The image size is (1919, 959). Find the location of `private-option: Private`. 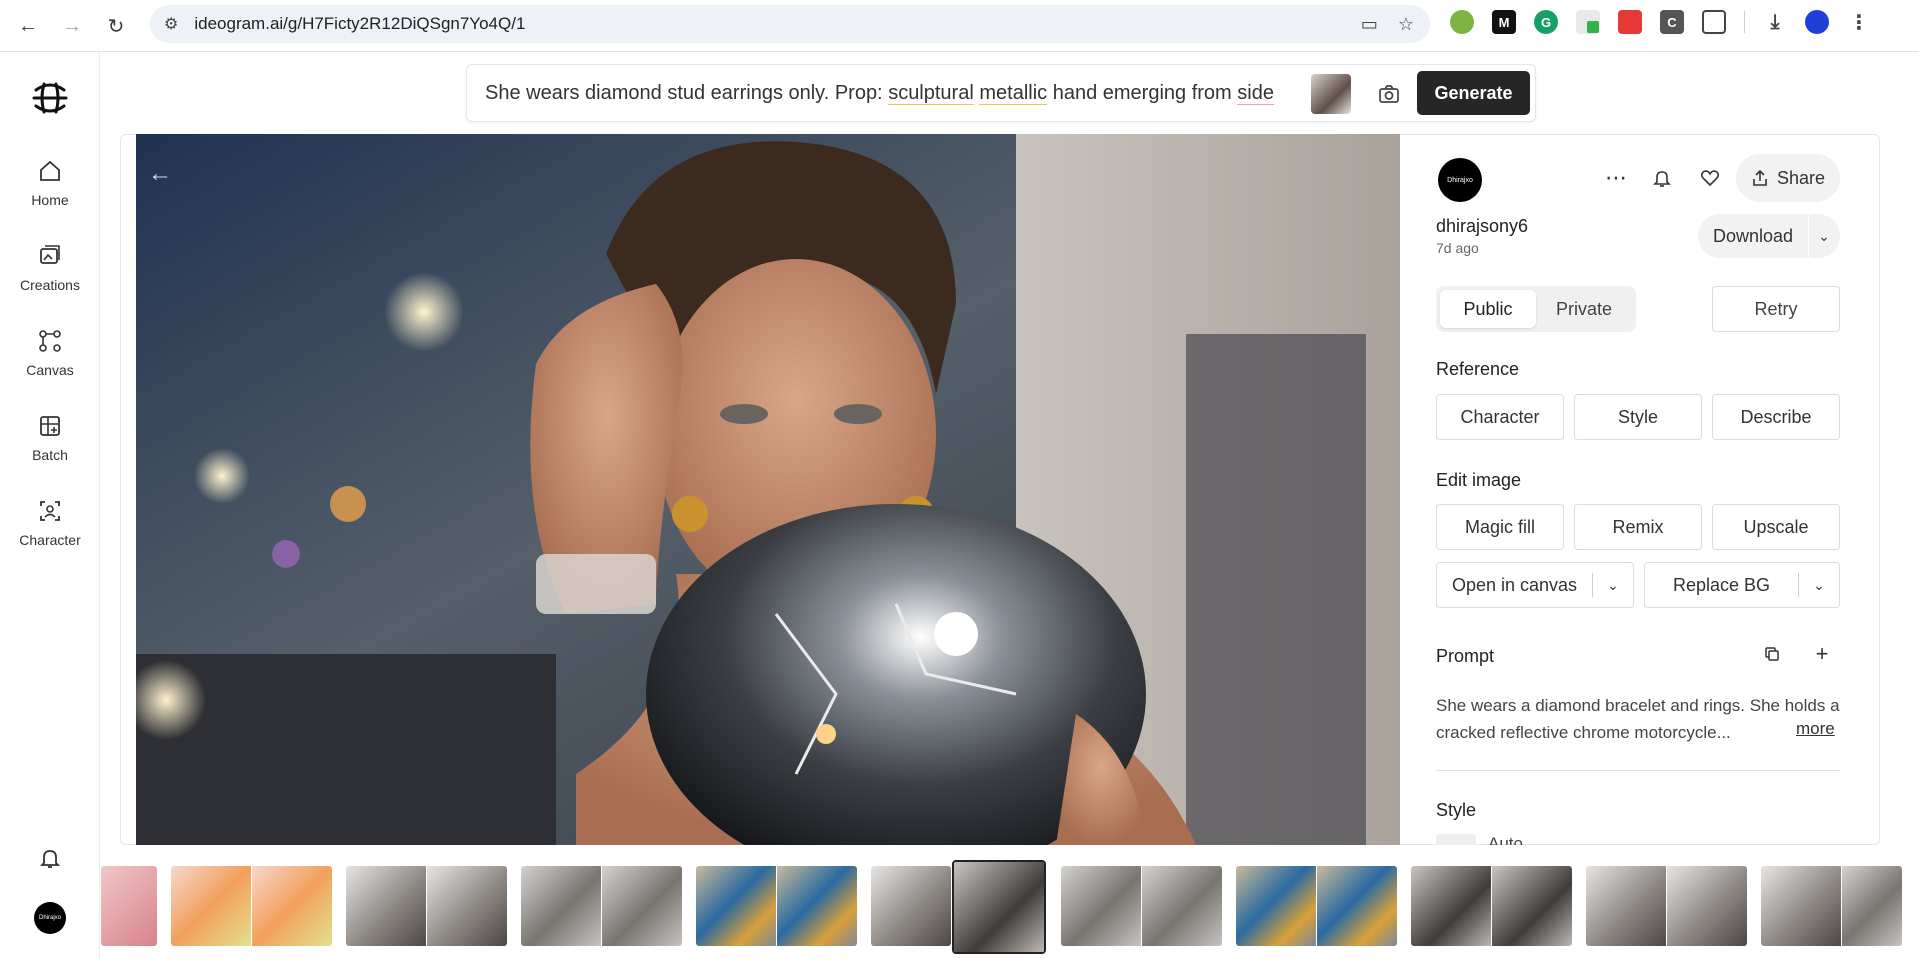

private-option: Private is located at coordinates (1584, 309).